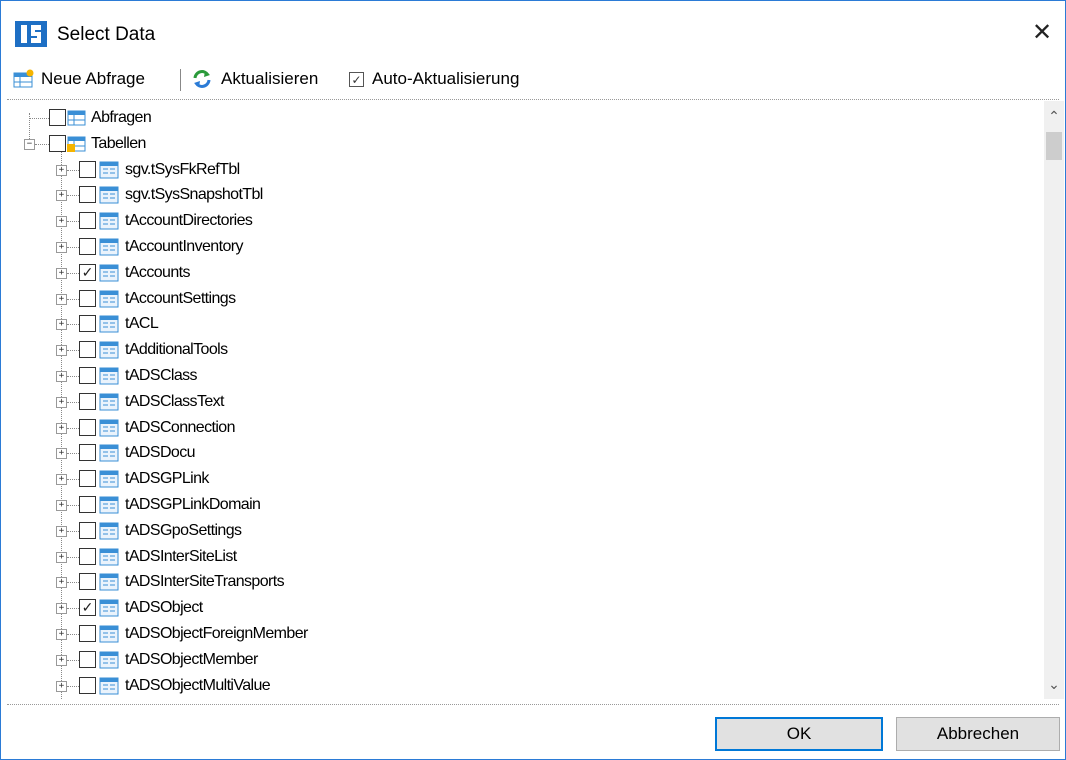 This screenshot has height=760, width=1066. Describe the element at coordinates (522, 479) in the screenshot. I see `table-row: + tADSGPLink` at that location.